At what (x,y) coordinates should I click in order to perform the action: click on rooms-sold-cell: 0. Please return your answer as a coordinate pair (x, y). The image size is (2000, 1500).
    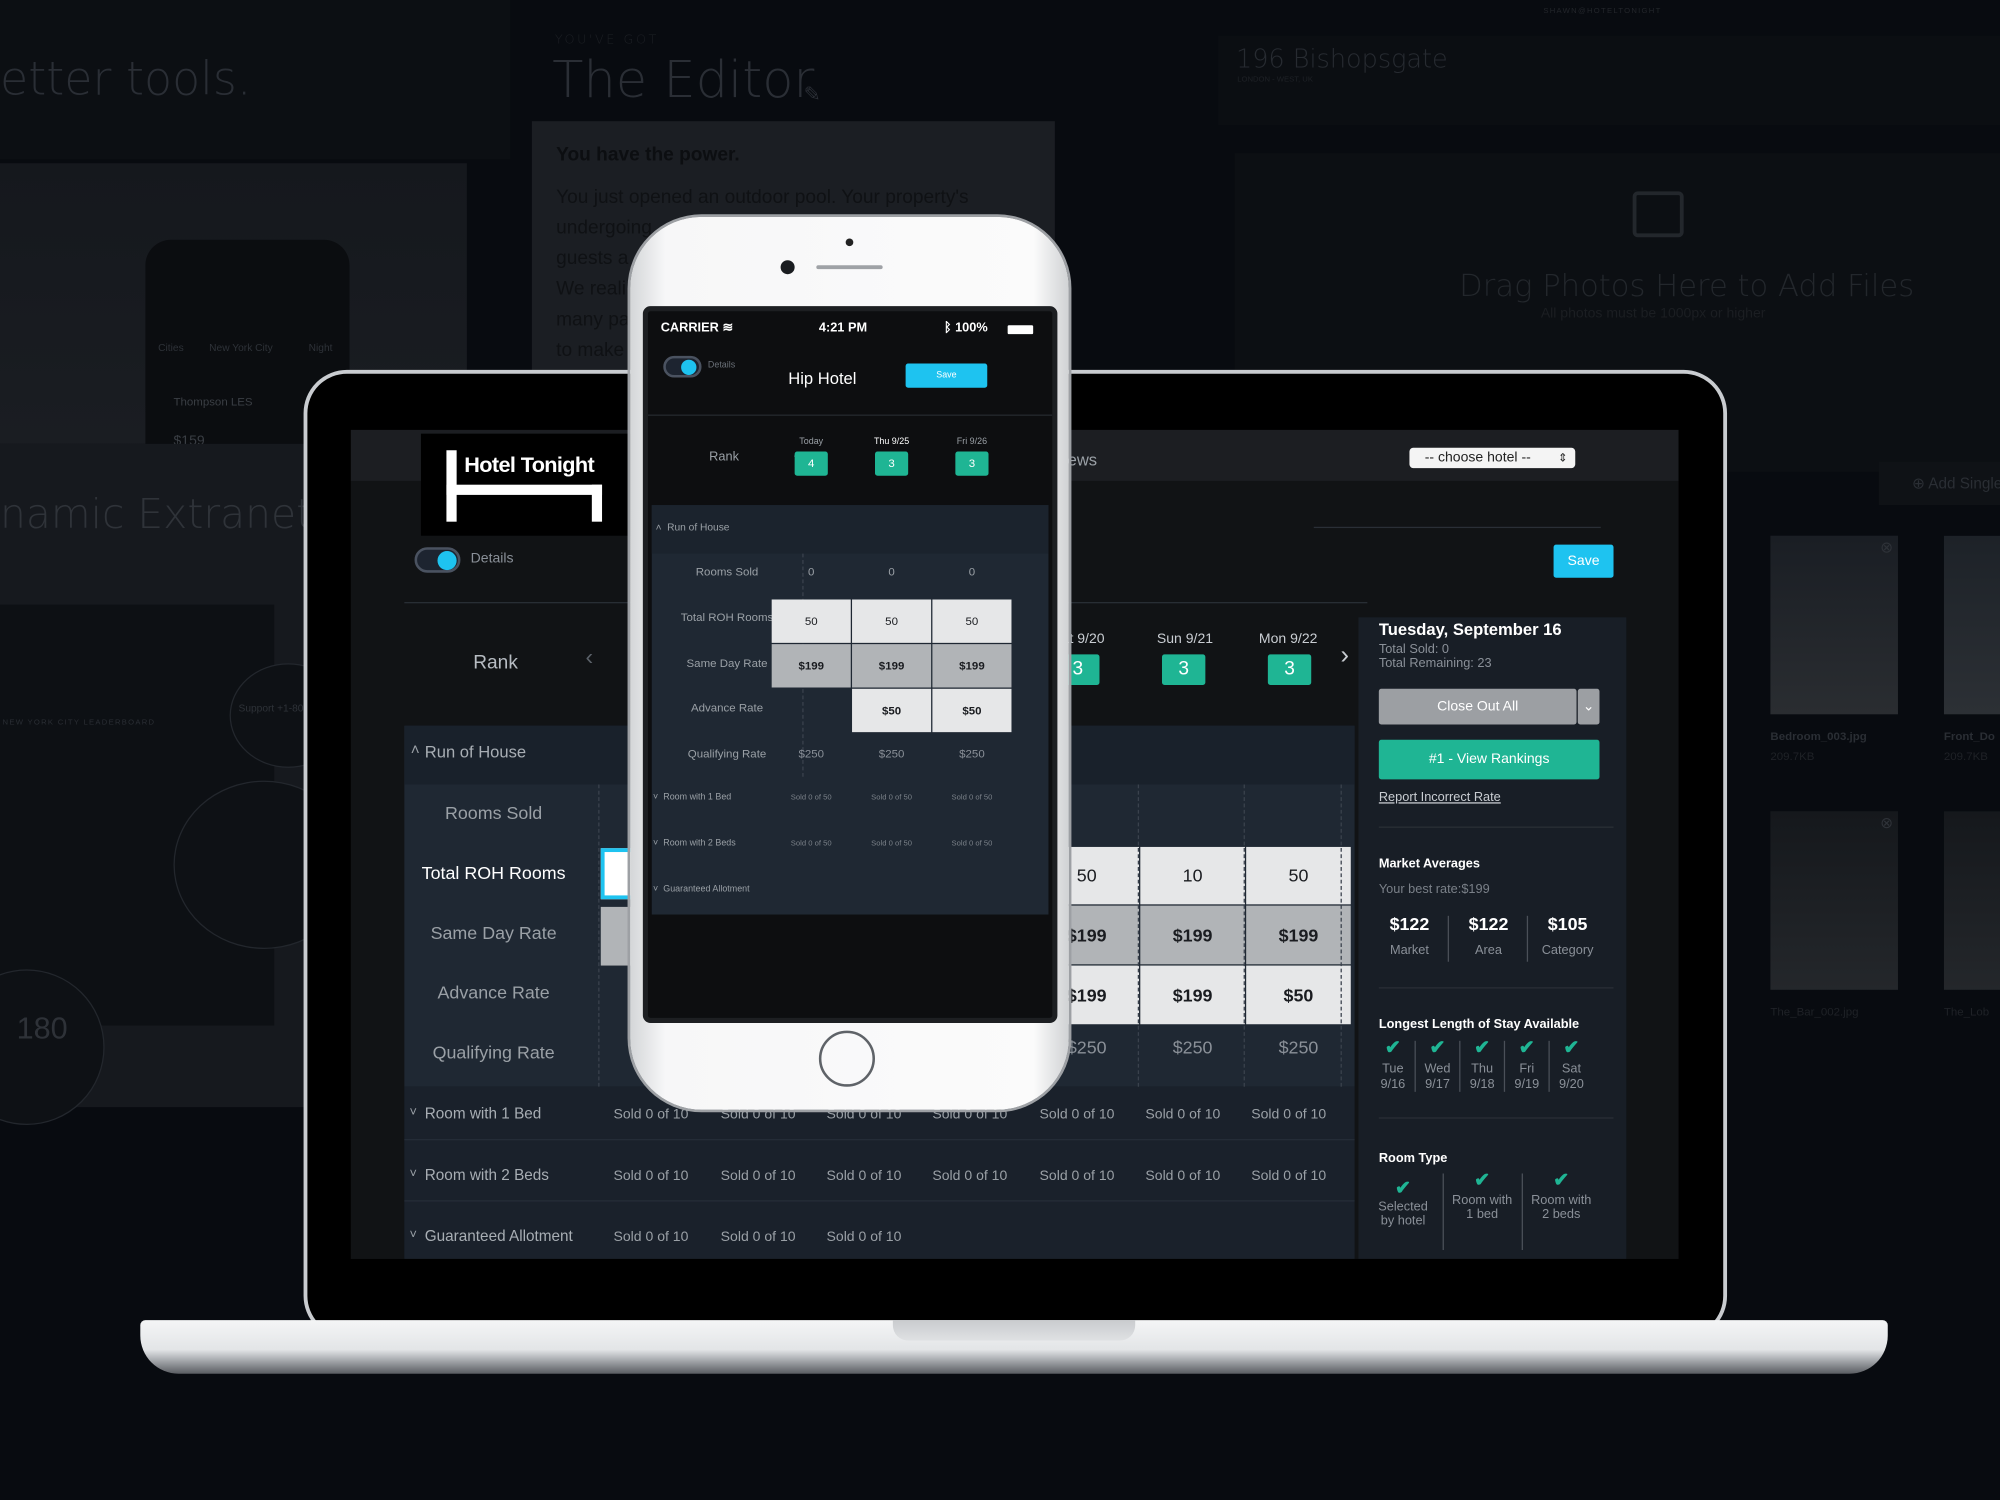
    Looking at the image, I should click on (891, 571).